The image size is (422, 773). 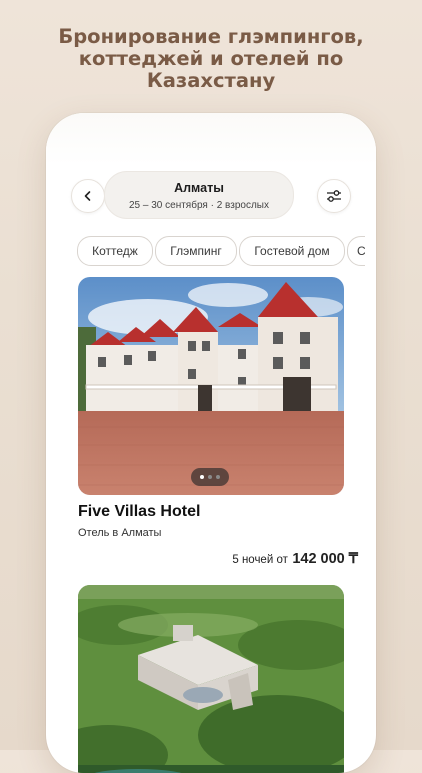 I want to click on chevron-left-icon, so click(x=87, y=196).